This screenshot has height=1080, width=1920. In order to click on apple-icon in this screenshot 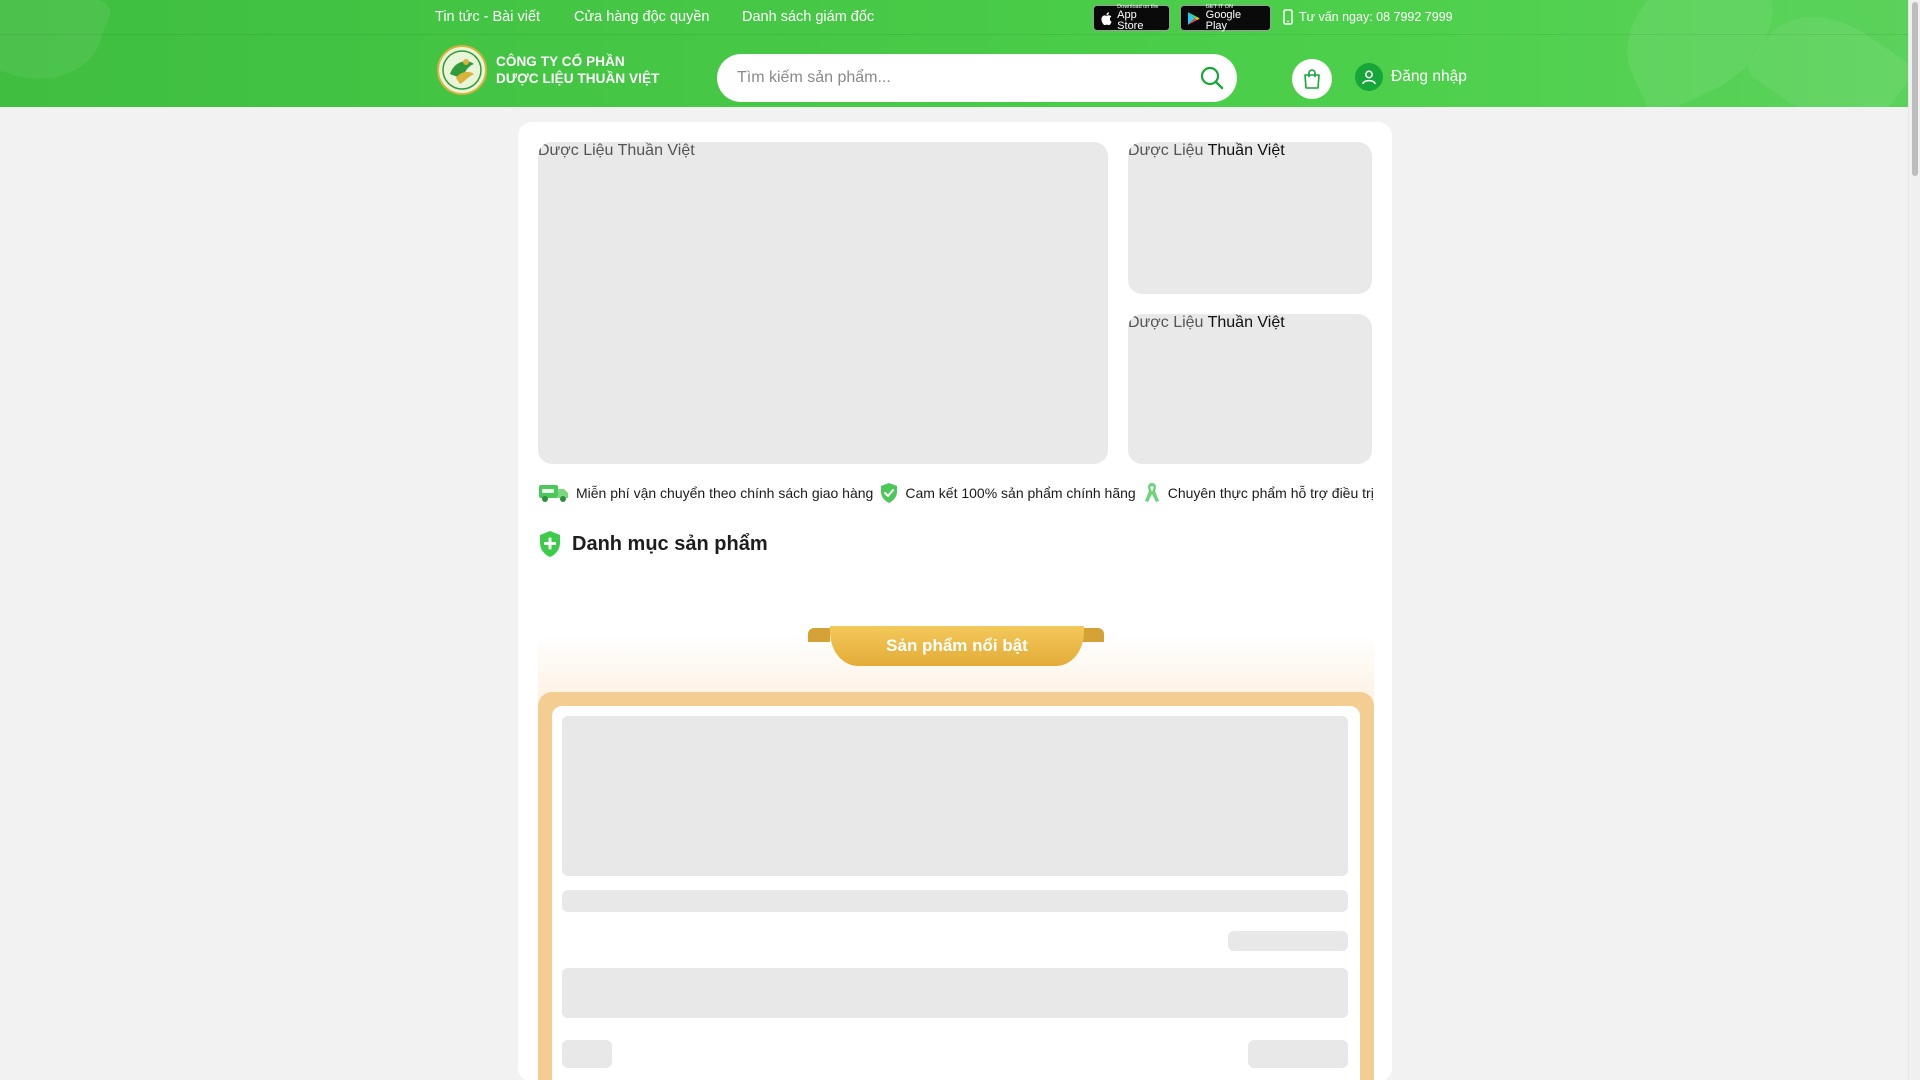, I will do `click(1106, 18)`.